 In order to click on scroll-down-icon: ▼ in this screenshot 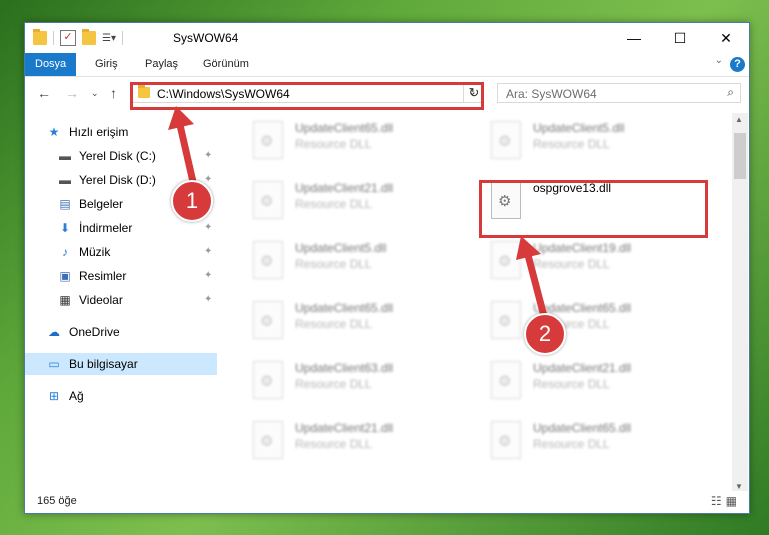, I will do `click(739, 486)`.